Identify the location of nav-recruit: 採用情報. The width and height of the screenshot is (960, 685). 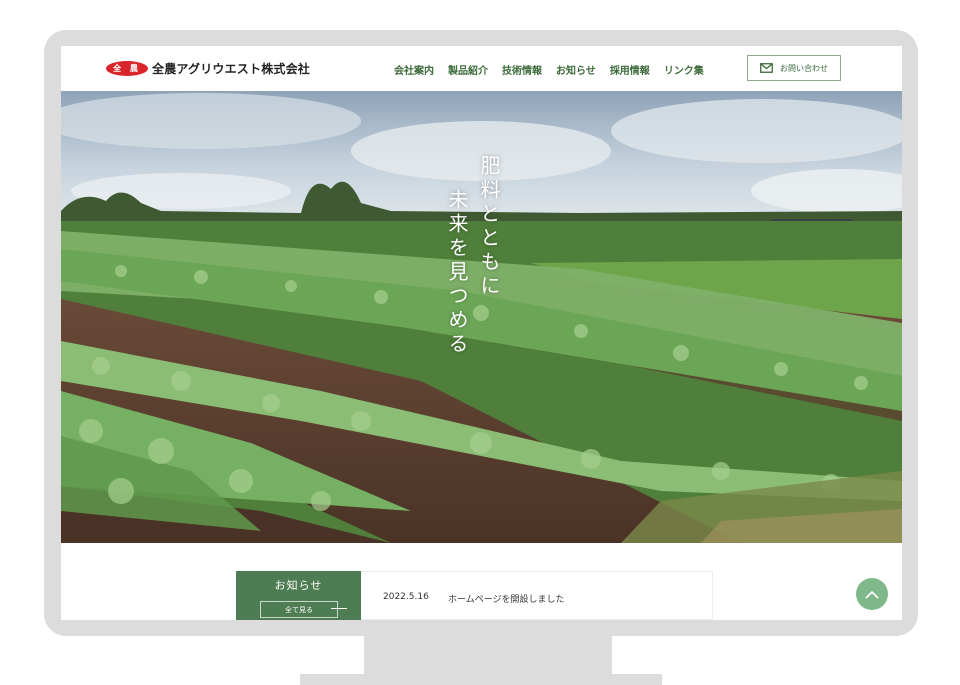
(630, 69).